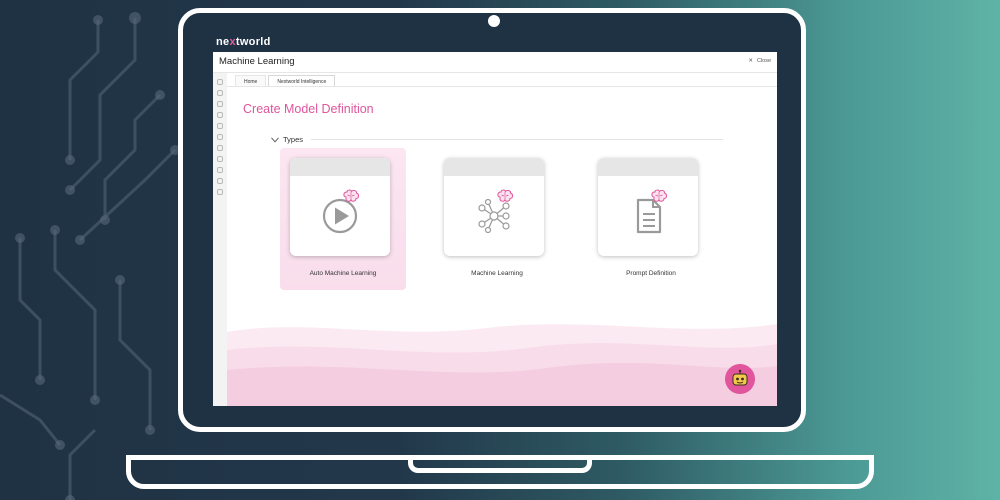 The width and height of the screenshot is (1000, 500). What do you see at coordinates (497, 273) in the screenshot?
I see `type-label: Machine Learning` at bounding box center [497, 273].